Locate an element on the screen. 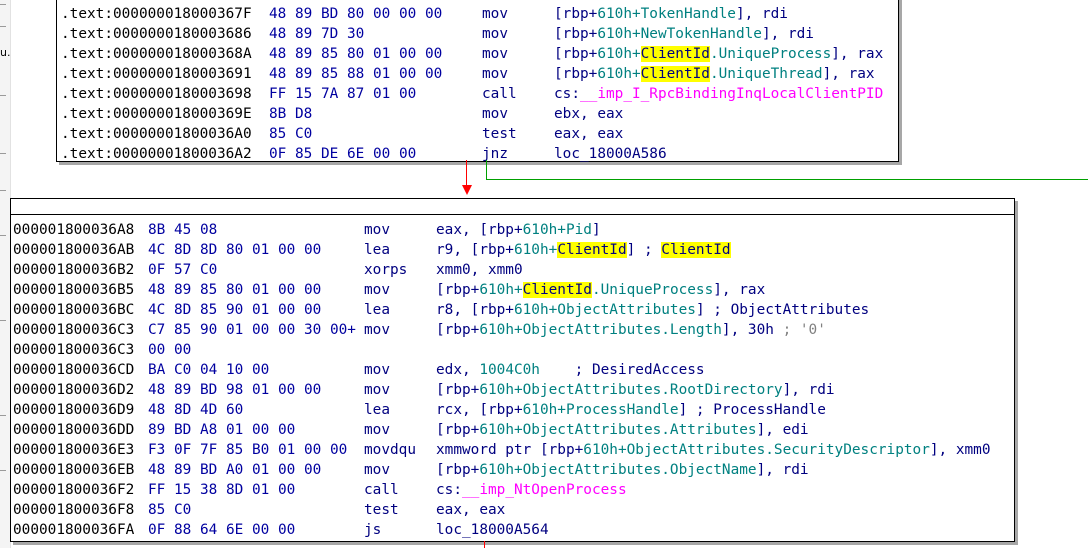 The width and height of the screenshot is (1088, 548). operand-variable: .UniqueThread is located at coordinates (766, 74).